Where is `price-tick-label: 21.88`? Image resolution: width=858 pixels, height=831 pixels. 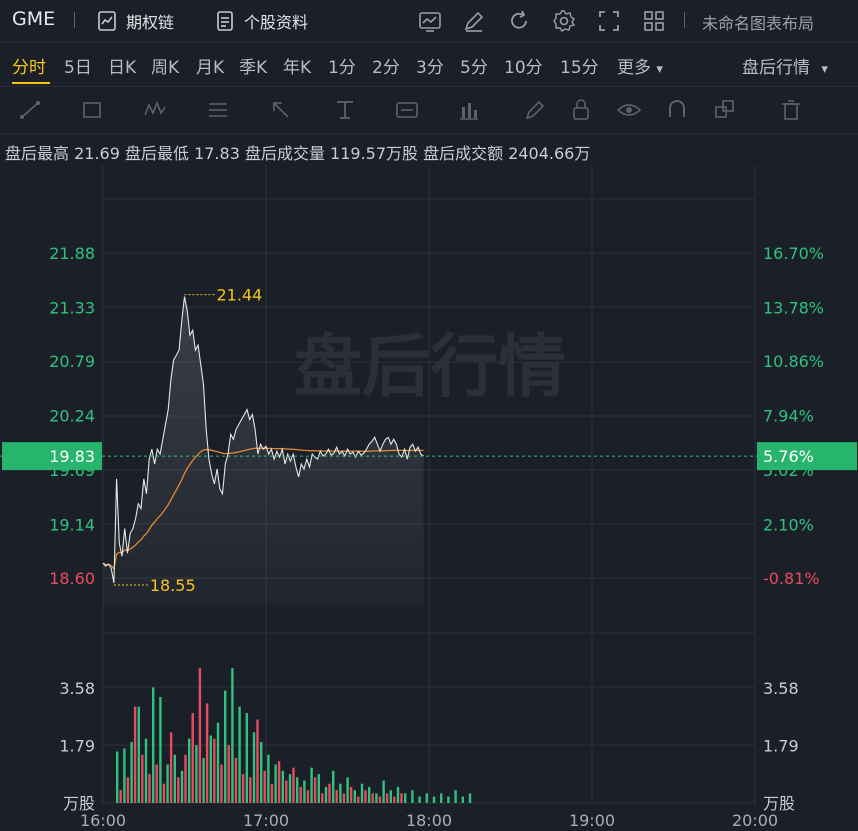
price-tick-label: 21.88 is located at coordinates (72, 253).